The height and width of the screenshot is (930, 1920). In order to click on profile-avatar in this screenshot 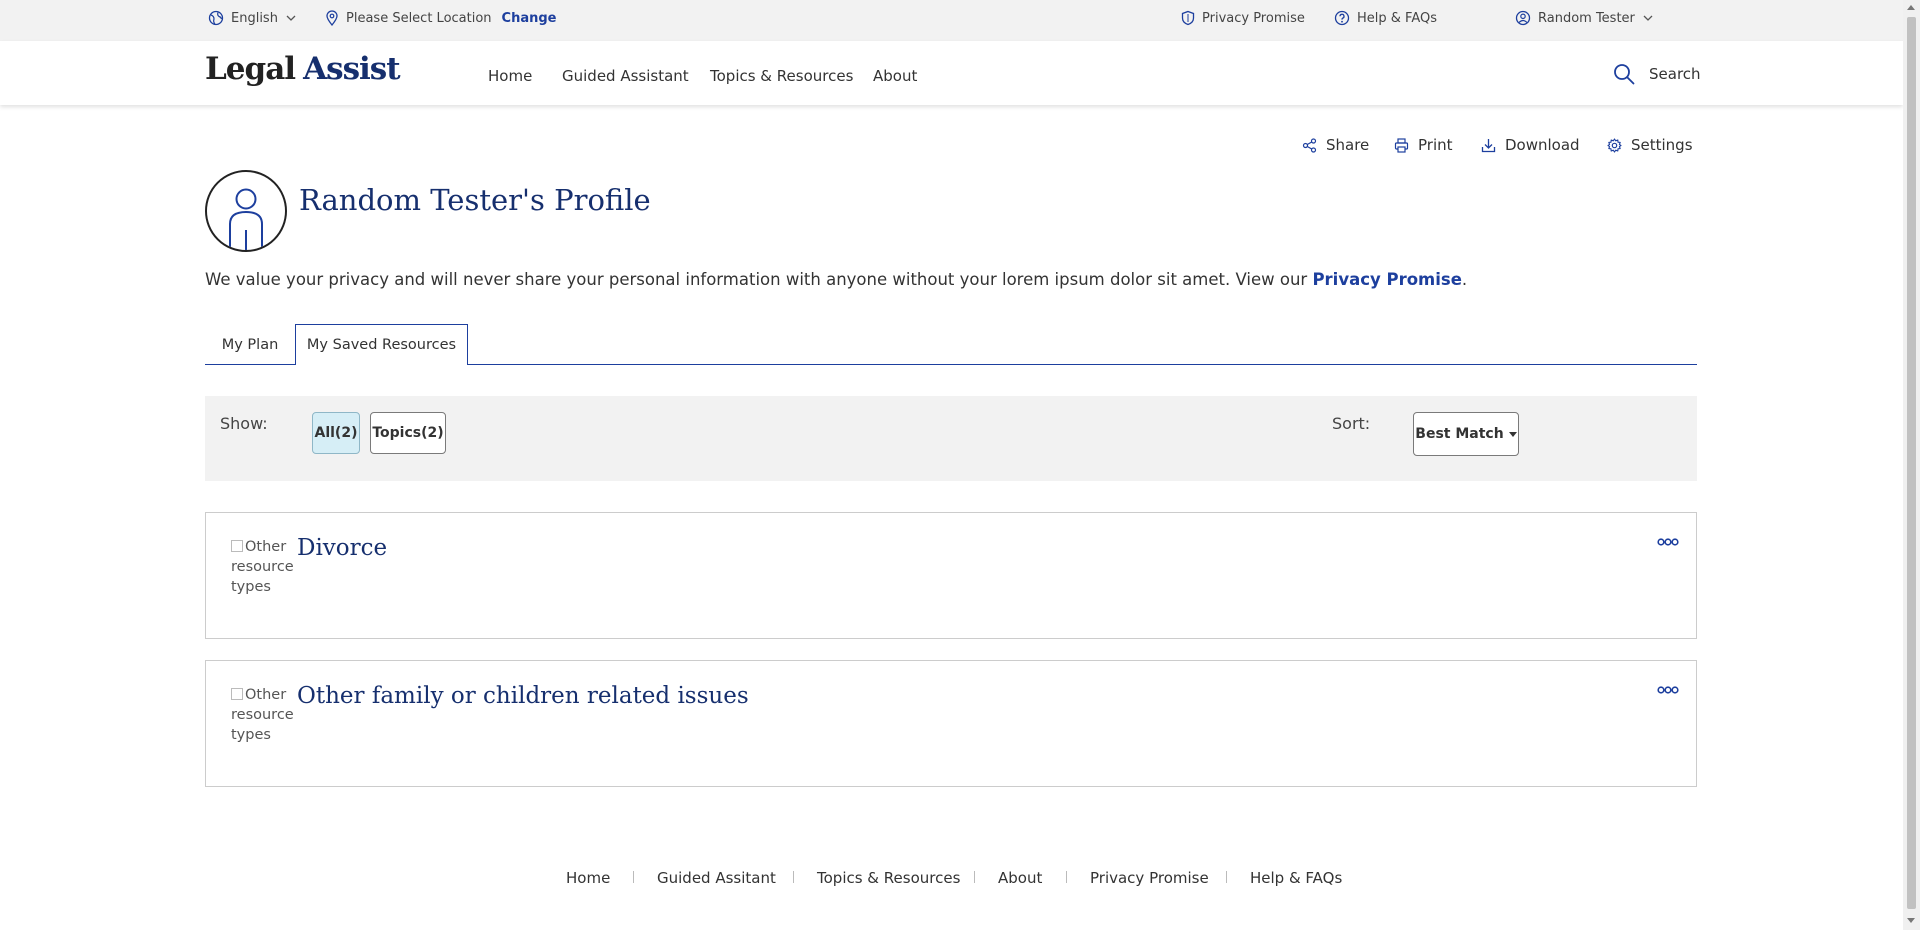, I will do `click(246, 211)`.